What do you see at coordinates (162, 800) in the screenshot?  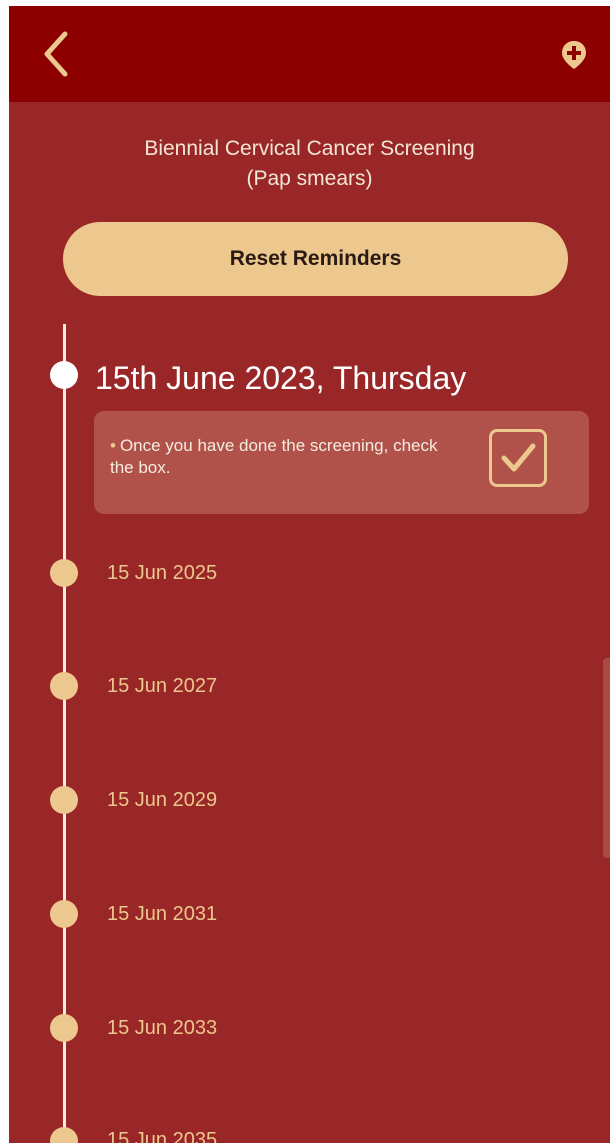 I see `upcoming-reminder-date: 15 Jun 2029` at bounding box center [162, 800].